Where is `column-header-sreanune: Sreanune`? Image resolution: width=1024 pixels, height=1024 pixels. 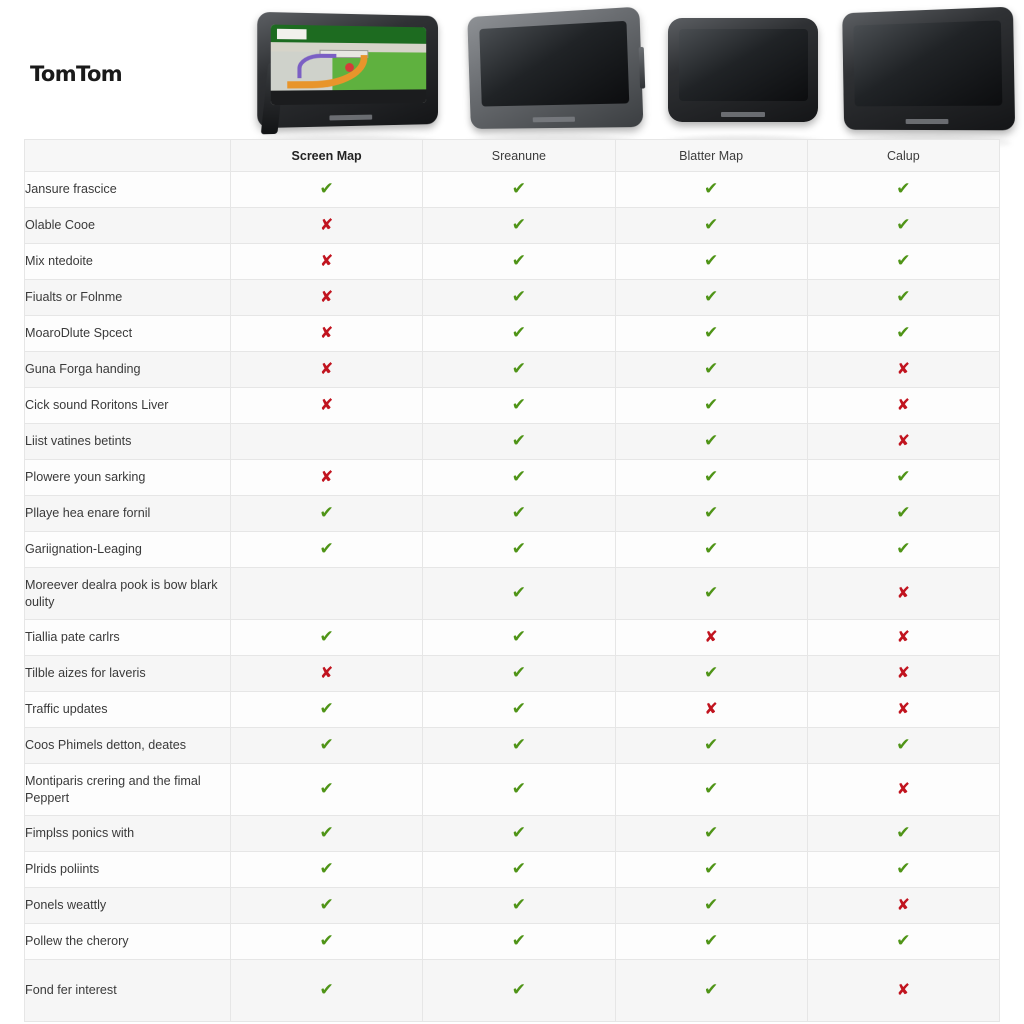 column-header-sreanune: Sreanune is located at coordinates (519, 155).